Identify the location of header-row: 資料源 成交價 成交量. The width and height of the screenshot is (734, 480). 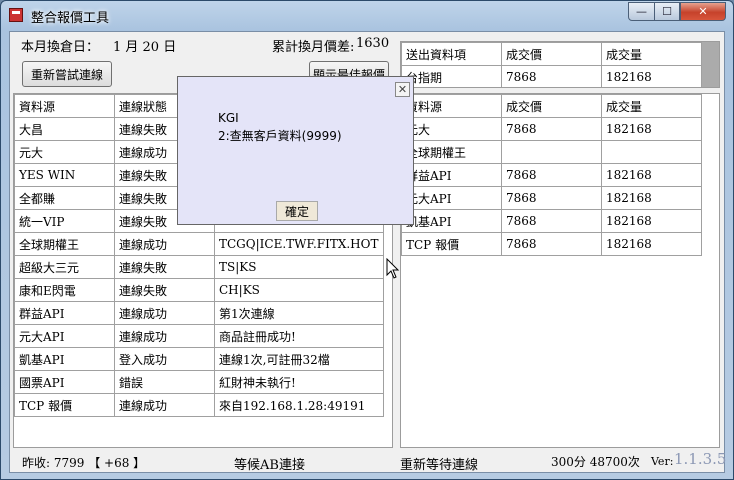
(551, 106).